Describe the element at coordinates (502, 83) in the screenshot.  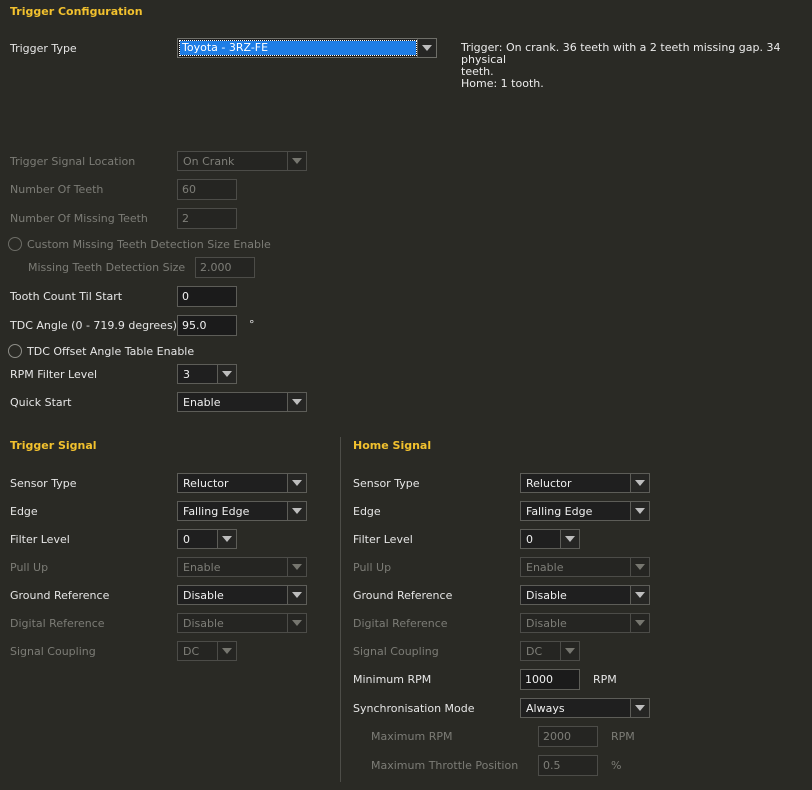
I see `description-line: Home: 1 tooth.` at that location.